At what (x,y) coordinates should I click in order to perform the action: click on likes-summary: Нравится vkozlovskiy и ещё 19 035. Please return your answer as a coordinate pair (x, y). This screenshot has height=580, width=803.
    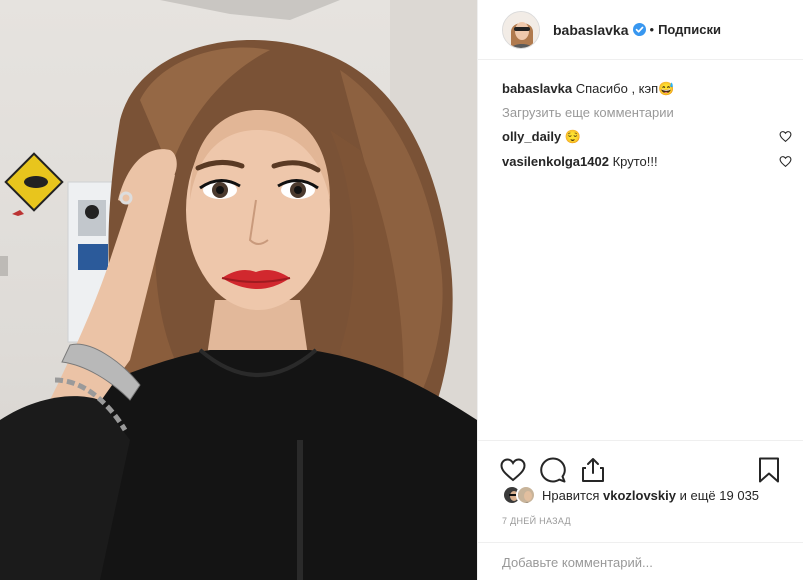
    Looking at the image, I should click on (630, 495).